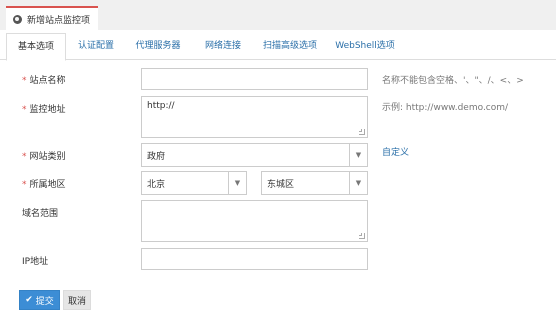  I want to click on monitor-url-hint: 示例: http://www.demo.com/, so click(445, 108).